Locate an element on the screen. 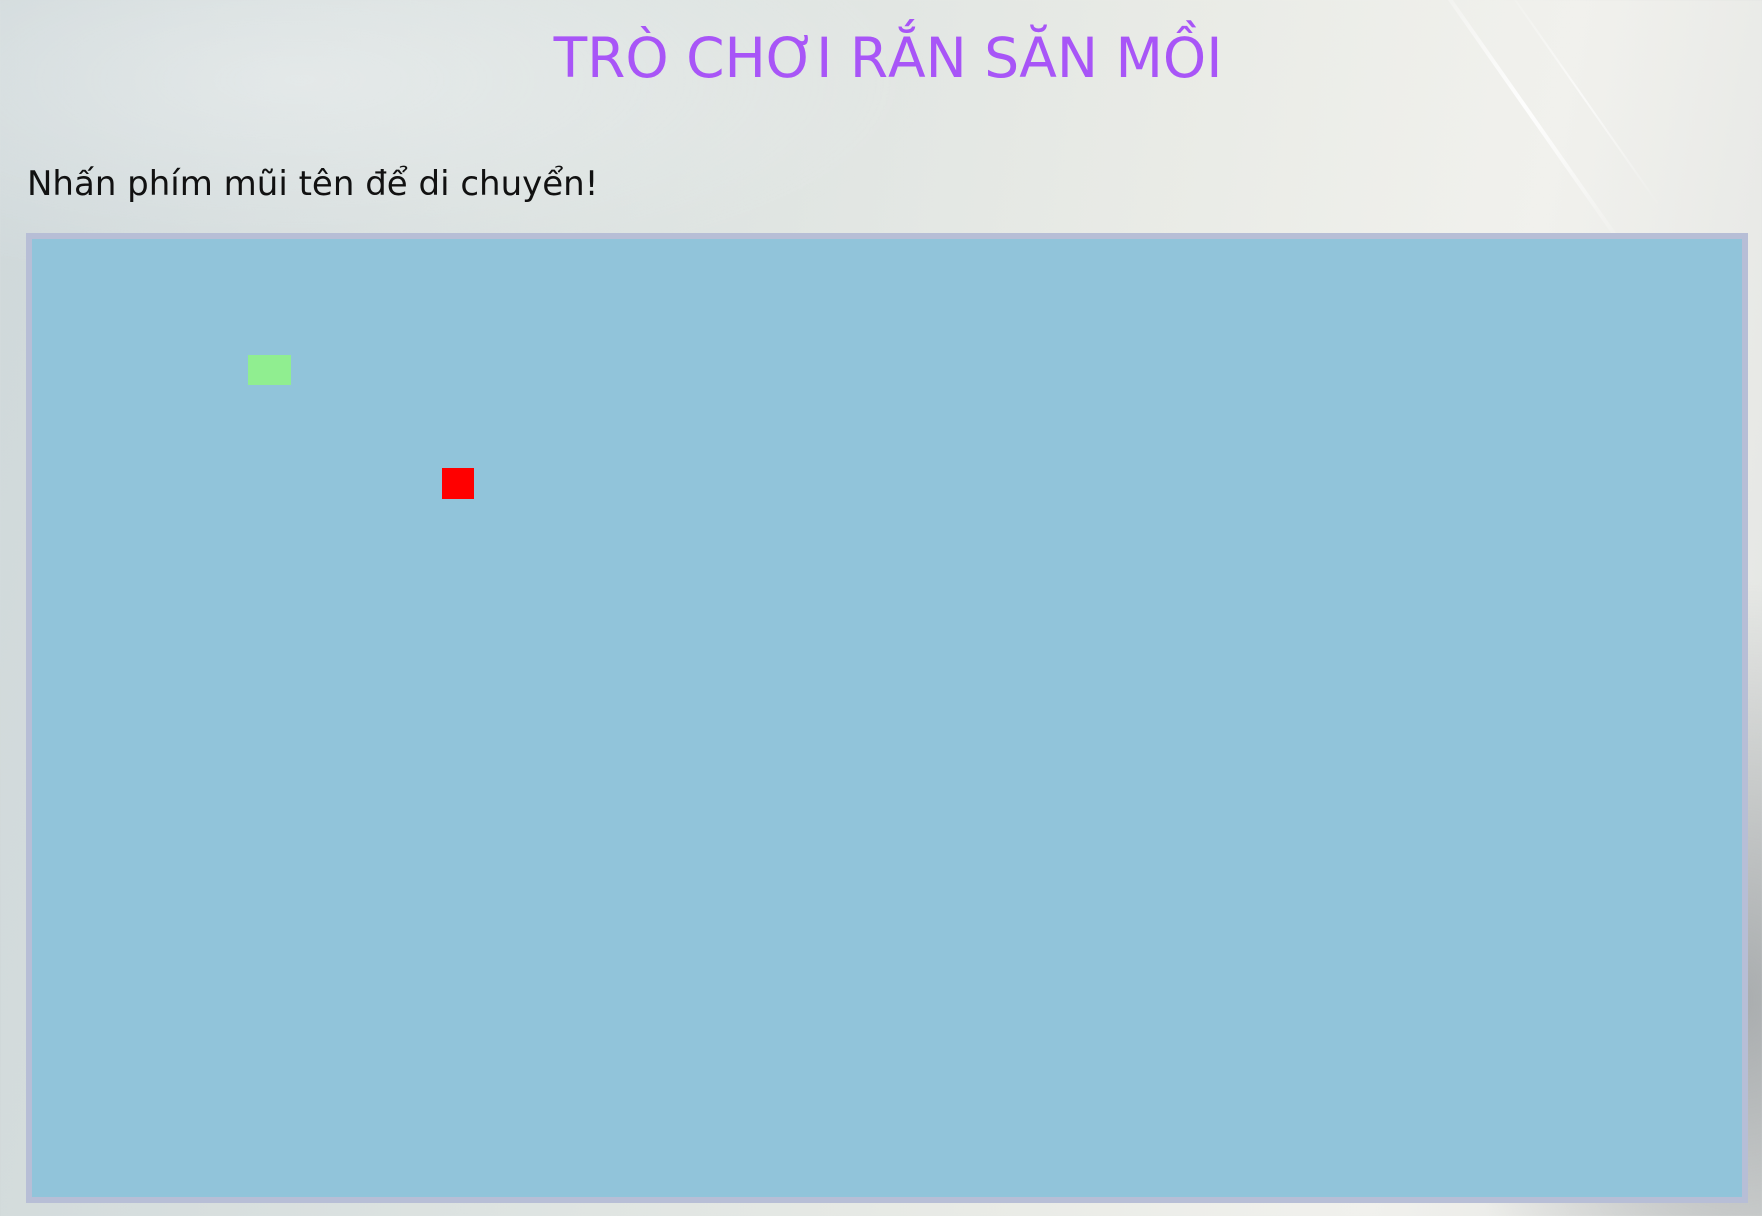 This screenshot has width=1762, height=1216. page-title: TRÒ CHƠI RẮN SĂN MỒI is located at coordinates (888, 58).